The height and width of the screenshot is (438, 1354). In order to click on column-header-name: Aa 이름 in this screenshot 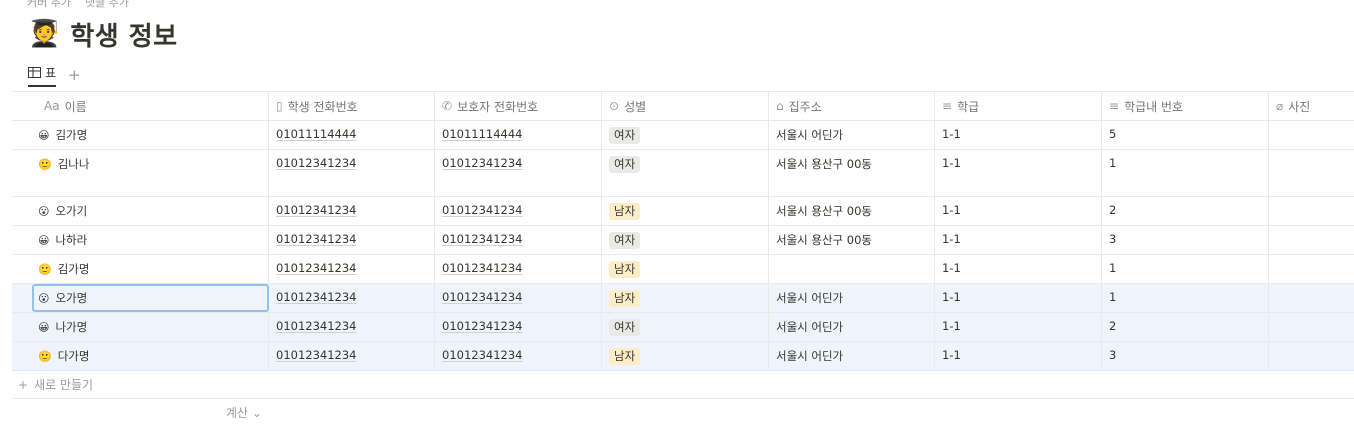, I will do `click(140, 106)`.